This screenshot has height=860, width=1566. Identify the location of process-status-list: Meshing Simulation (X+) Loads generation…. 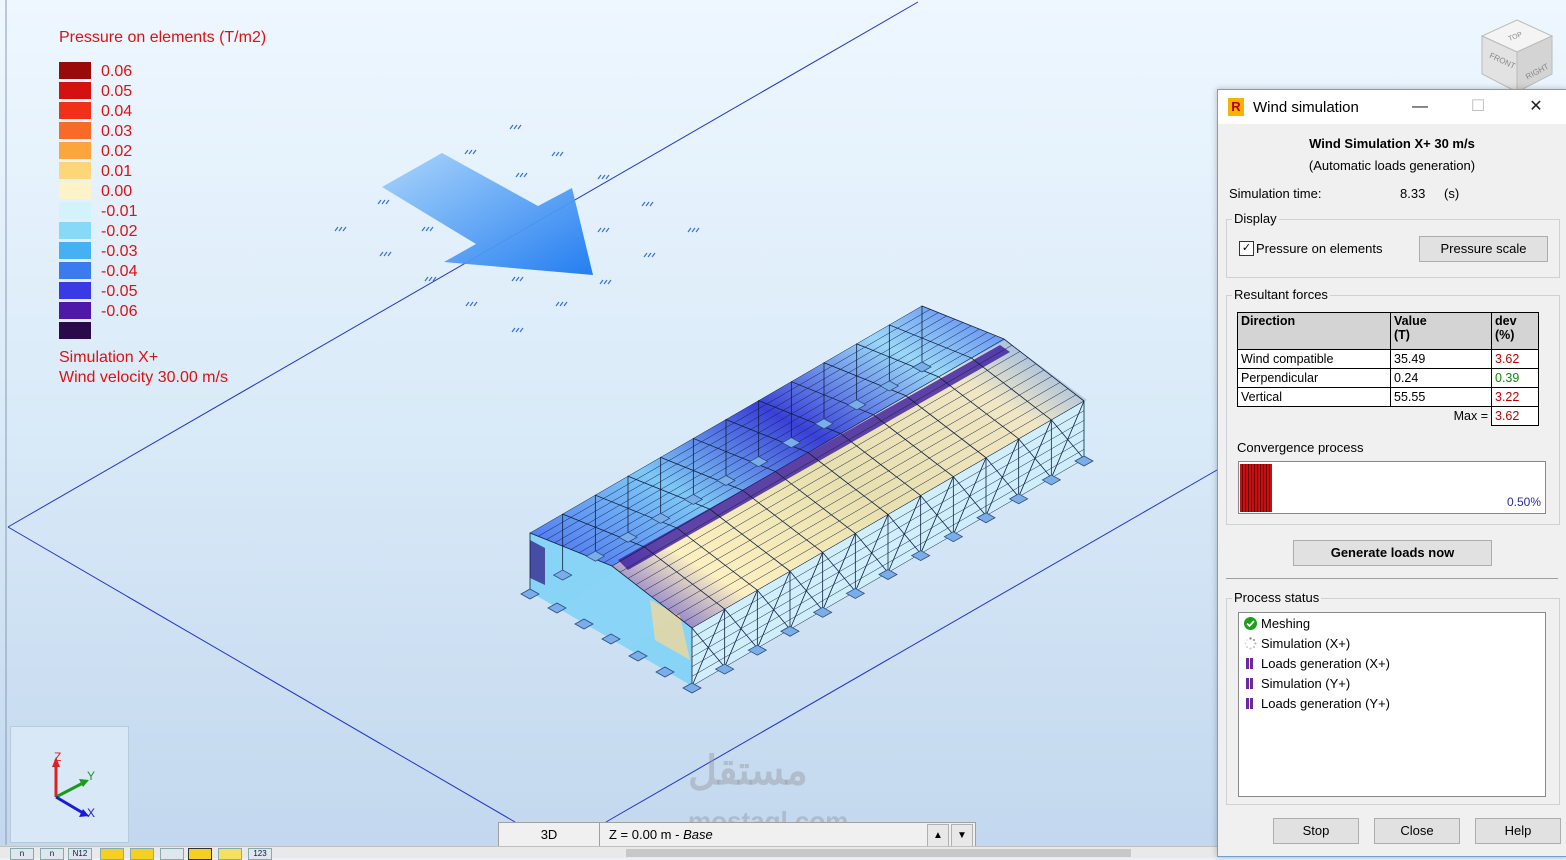
(1392, 704).